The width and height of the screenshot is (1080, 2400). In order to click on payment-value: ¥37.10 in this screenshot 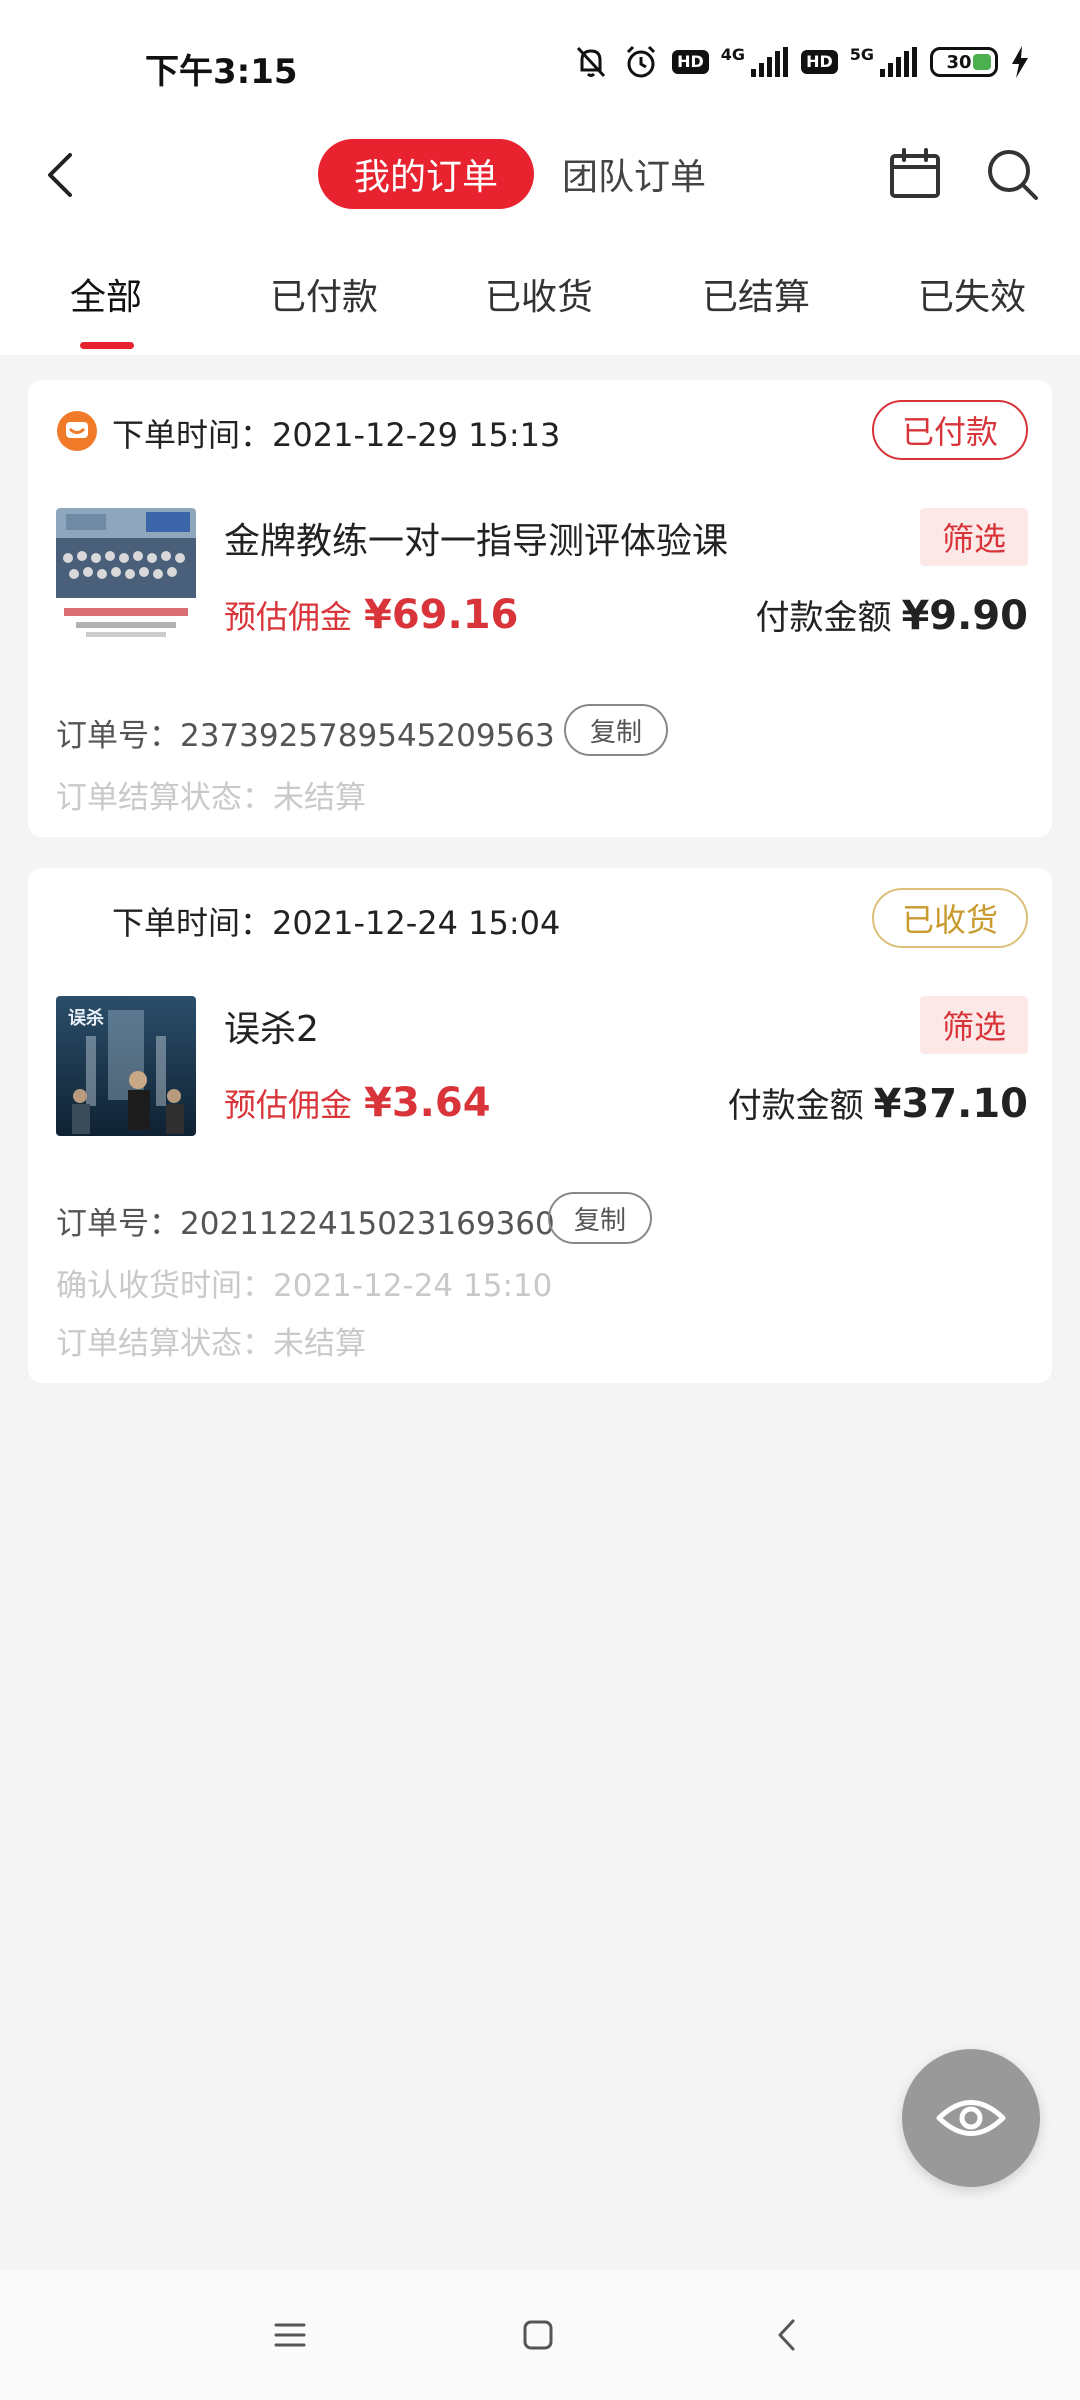, I will do `click(950, 1104)`.